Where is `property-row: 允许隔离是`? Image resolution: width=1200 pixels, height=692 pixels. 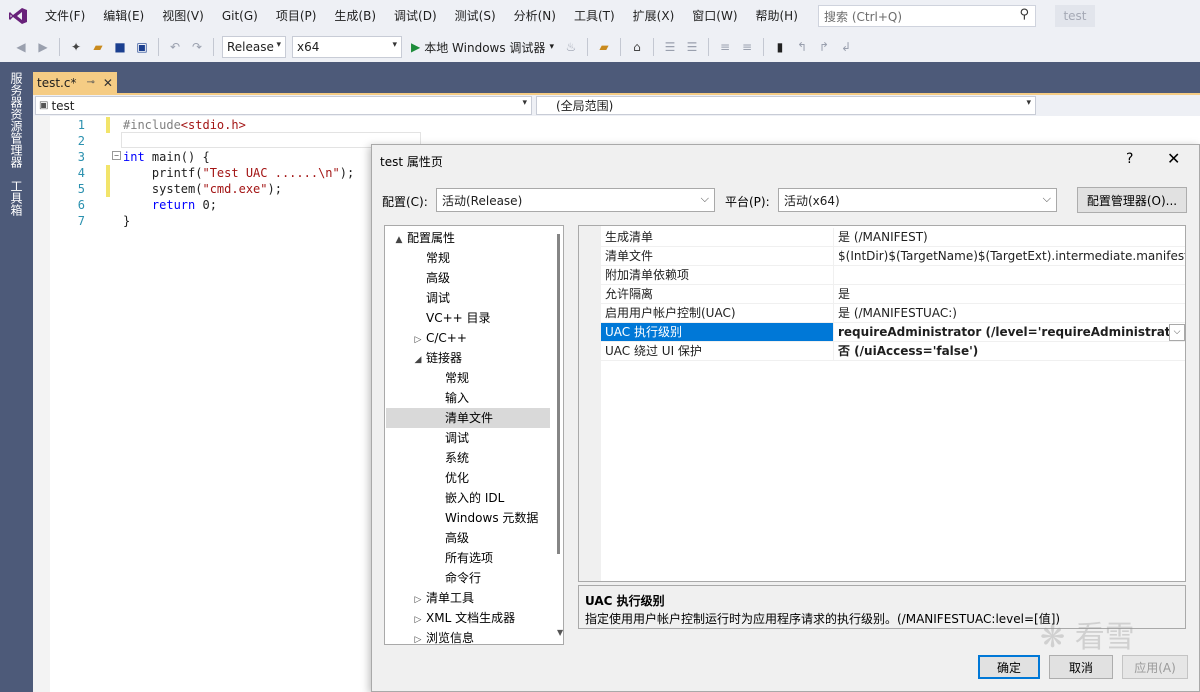
property-row: 允许隔离是 is located at coordinates (882, 294).